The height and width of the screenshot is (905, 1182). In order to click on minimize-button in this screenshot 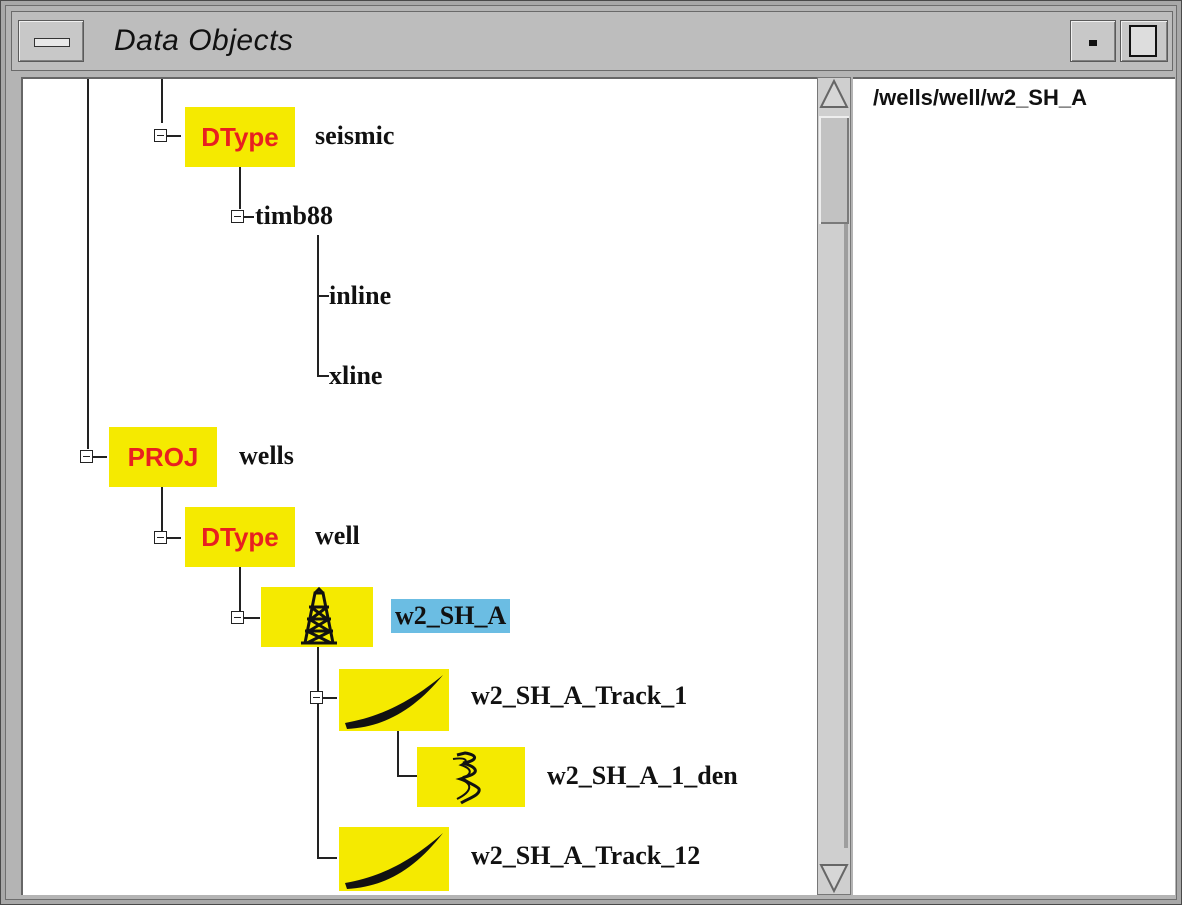, I will do `click(1093, 41)`.